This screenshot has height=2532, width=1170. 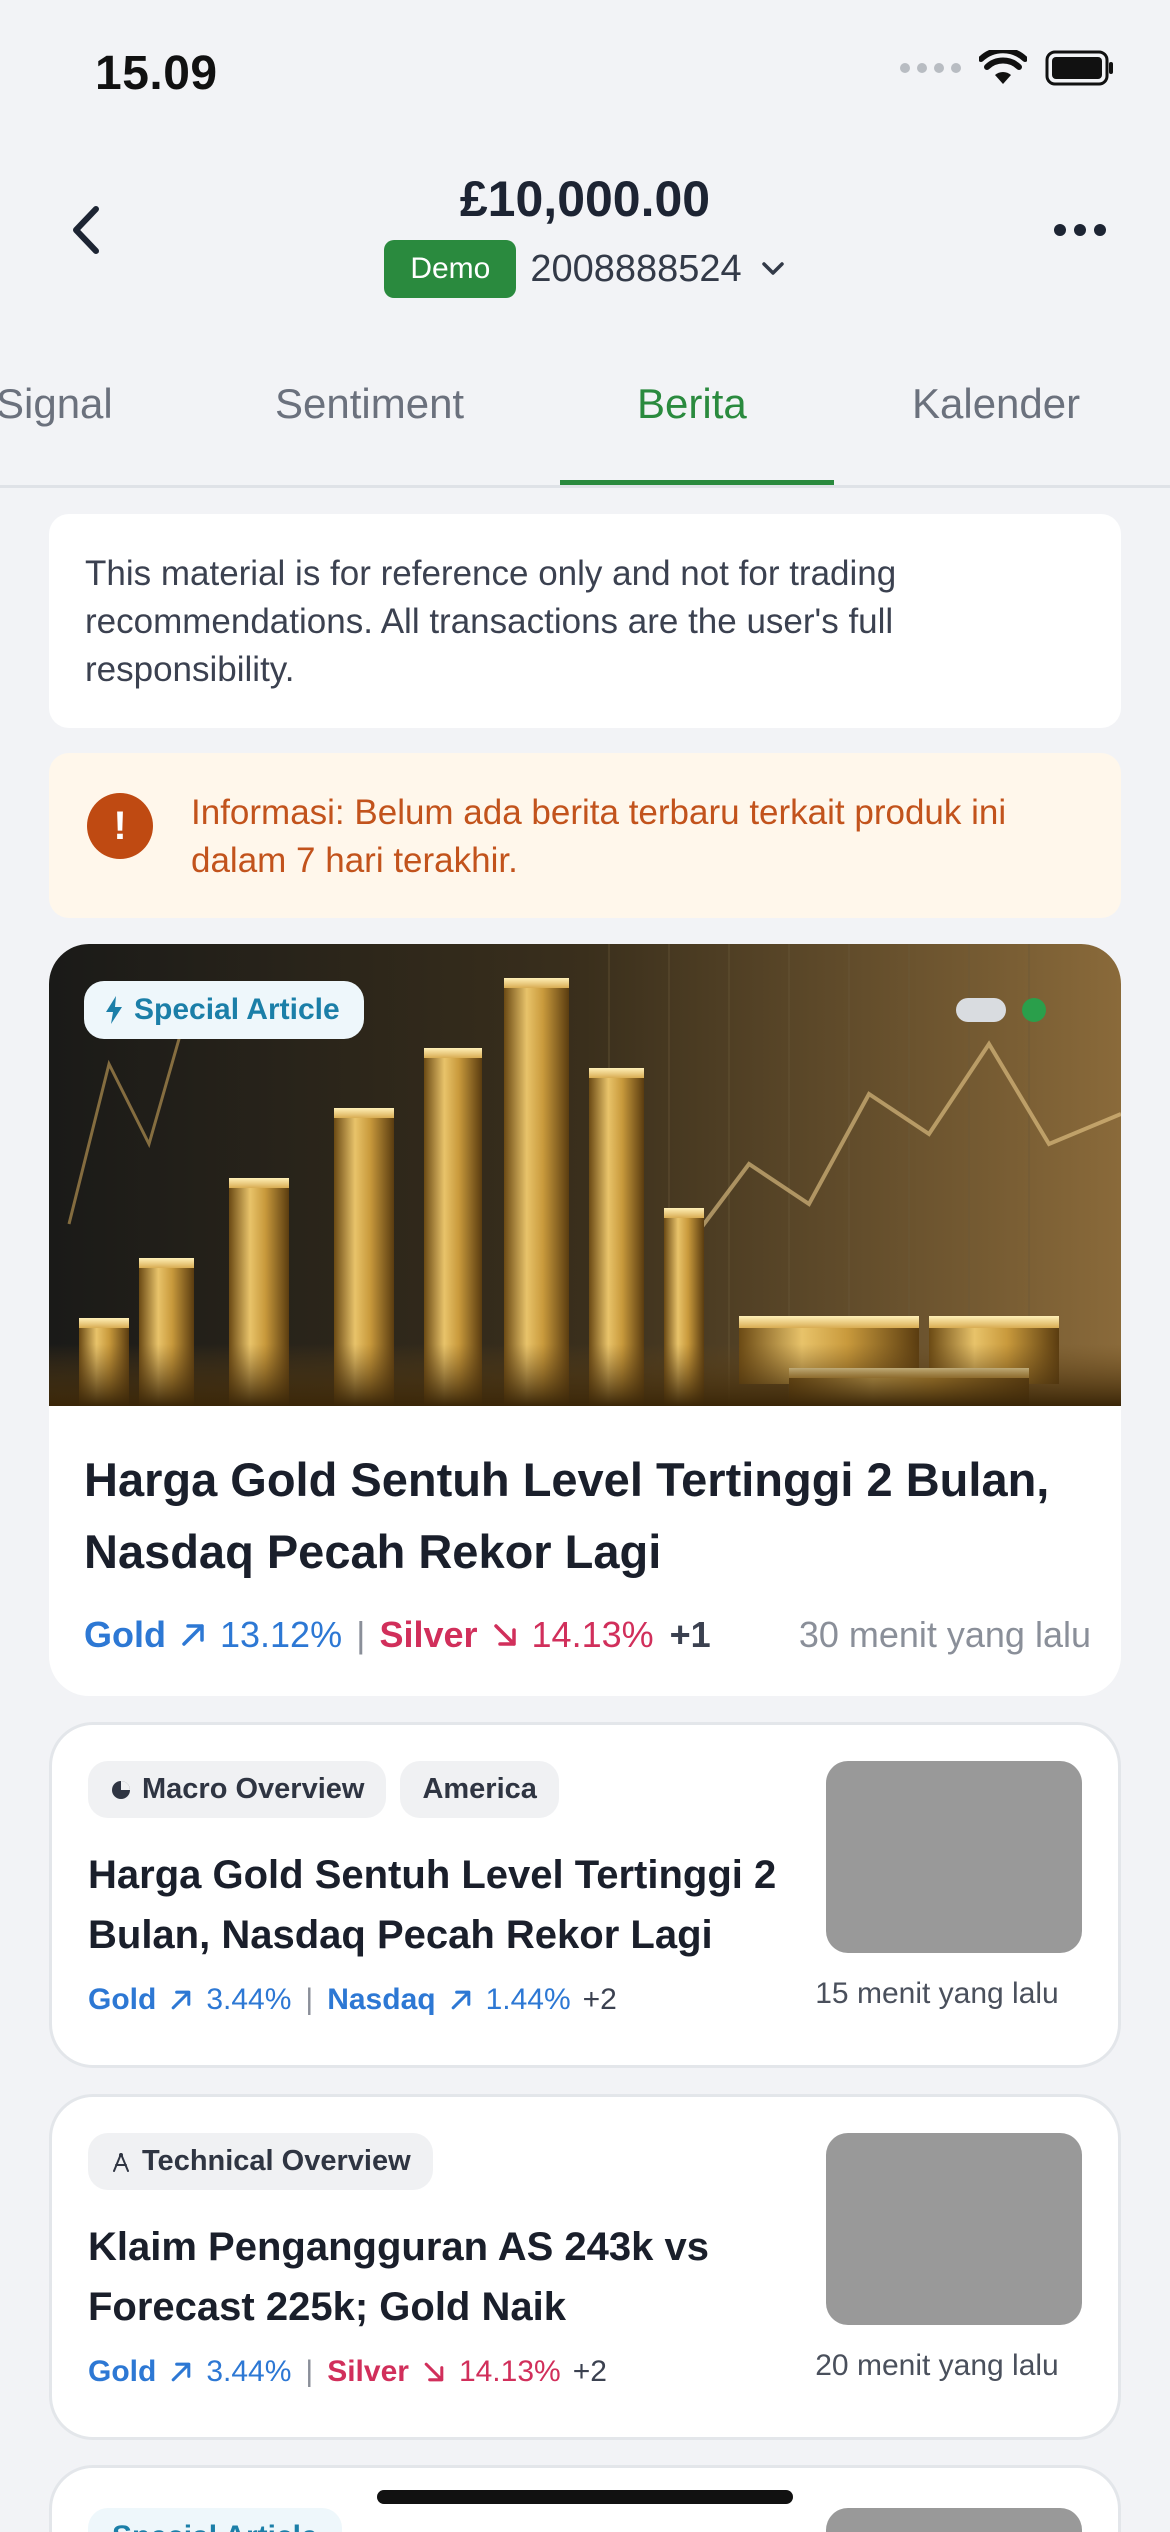 What do you see at coordinates (56, 404) in the screenshot?
I see `tab-signal: Signal` at bounding box center [56, 404].